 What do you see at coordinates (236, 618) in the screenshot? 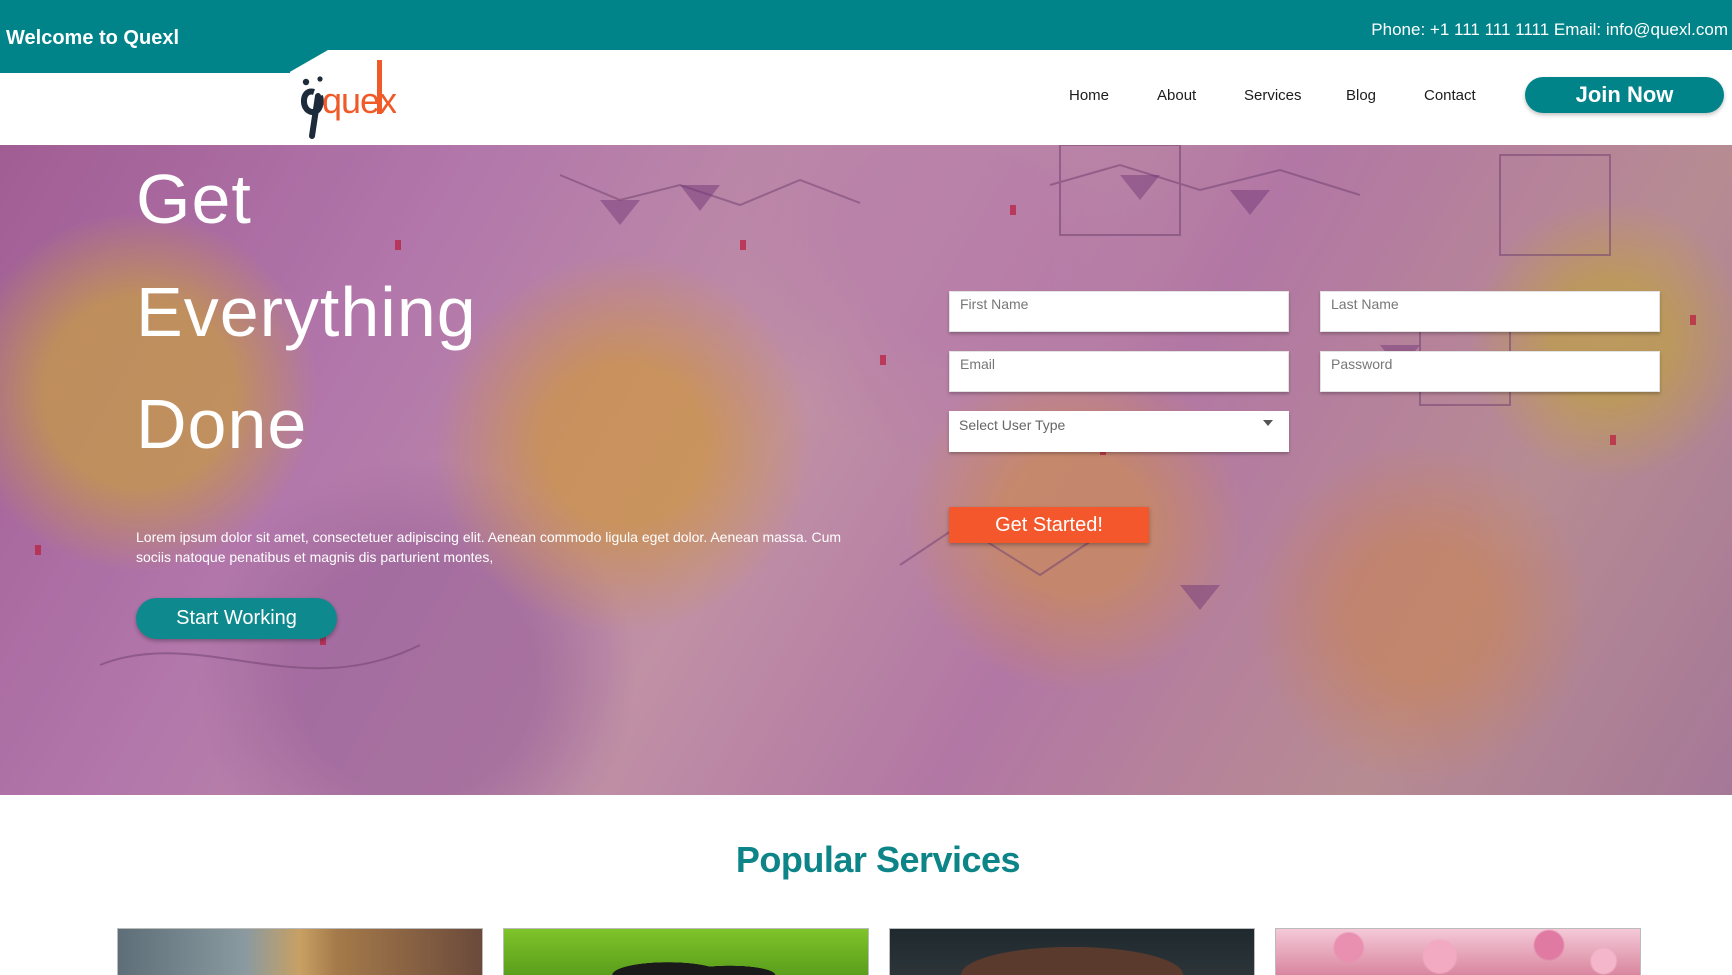
I see `start-working-button: Start Working` at bounding box center [236, 618].